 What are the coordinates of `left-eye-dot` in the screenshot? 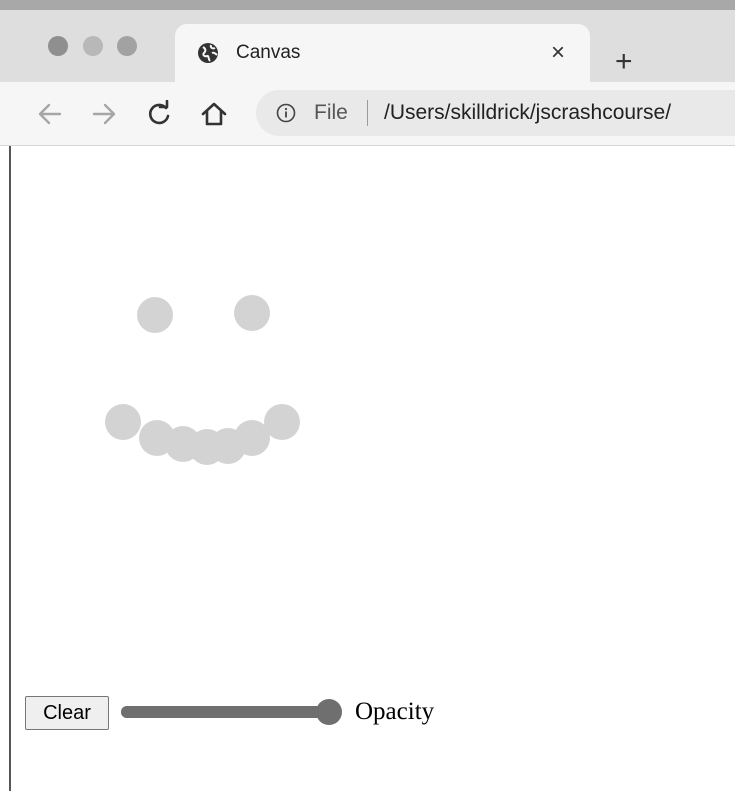 It's located at (155, 315).